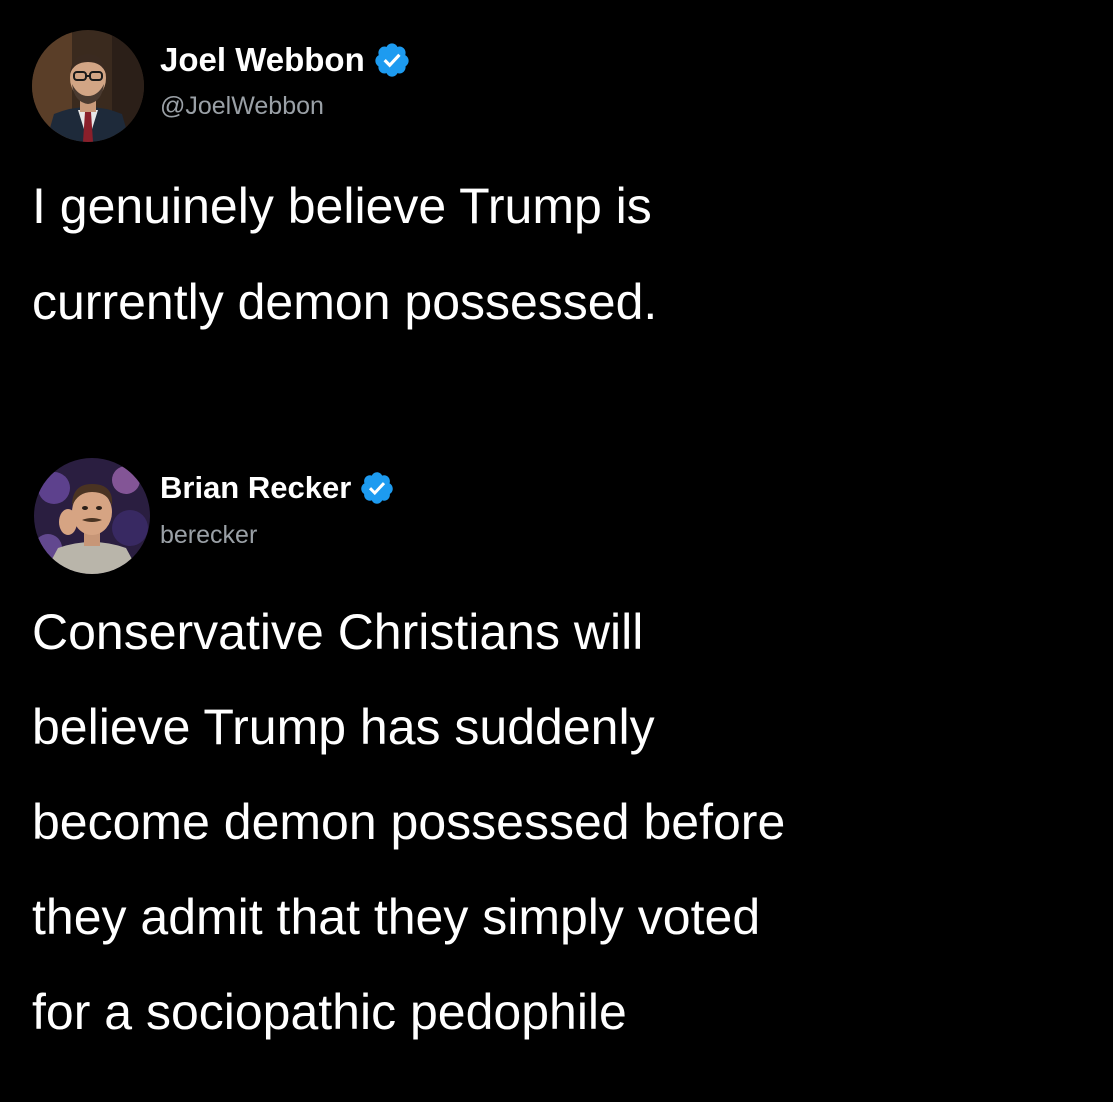 The image size is (1113, 1102). I want to click on display-name: Joel Webbon, so click(262, 60).